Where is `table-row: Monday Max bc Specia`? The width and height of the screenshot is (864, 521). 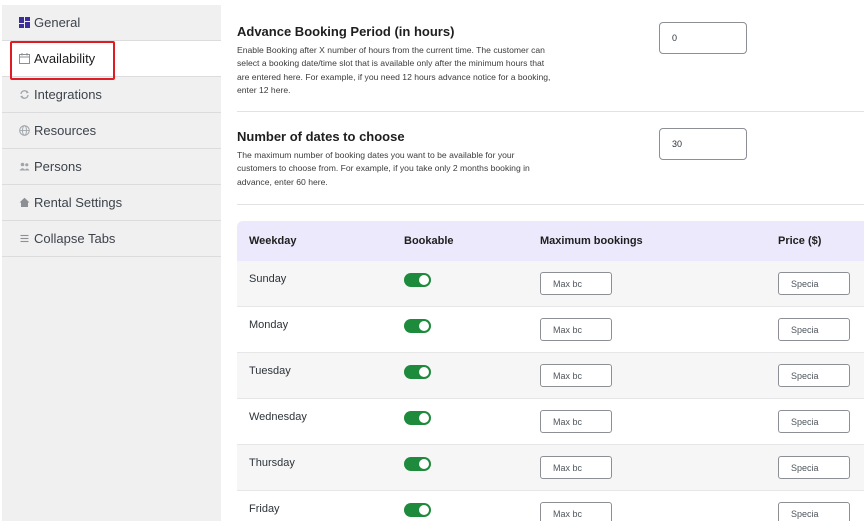
table-row: Monday Max bc Specia is located at coordinates (550, 330).